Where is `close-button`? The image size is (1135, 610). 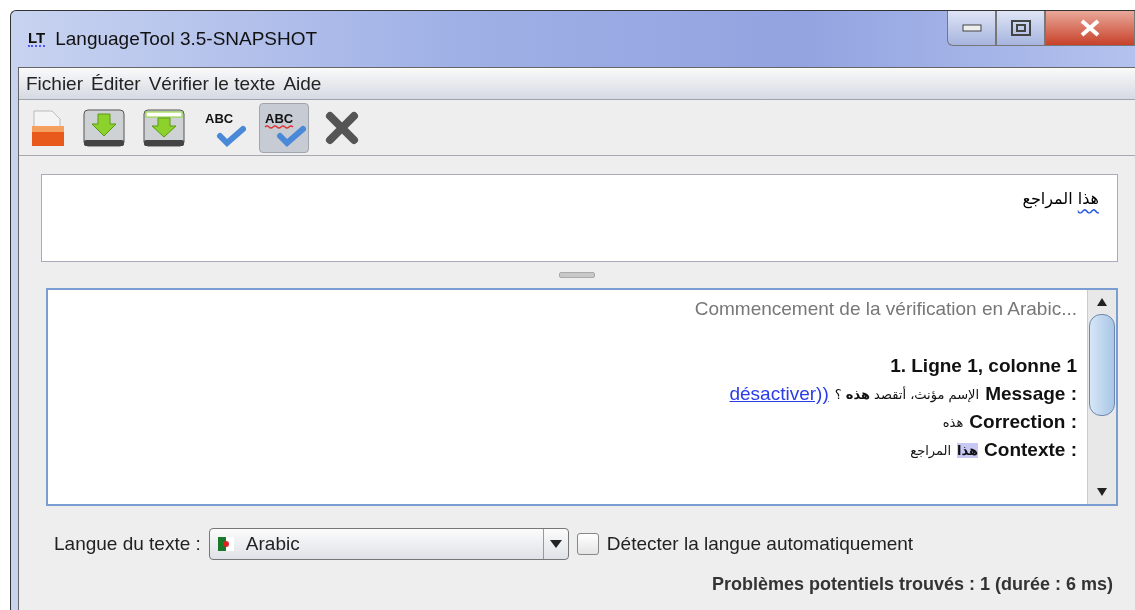
close-button is located at coordinates (1090, 28).